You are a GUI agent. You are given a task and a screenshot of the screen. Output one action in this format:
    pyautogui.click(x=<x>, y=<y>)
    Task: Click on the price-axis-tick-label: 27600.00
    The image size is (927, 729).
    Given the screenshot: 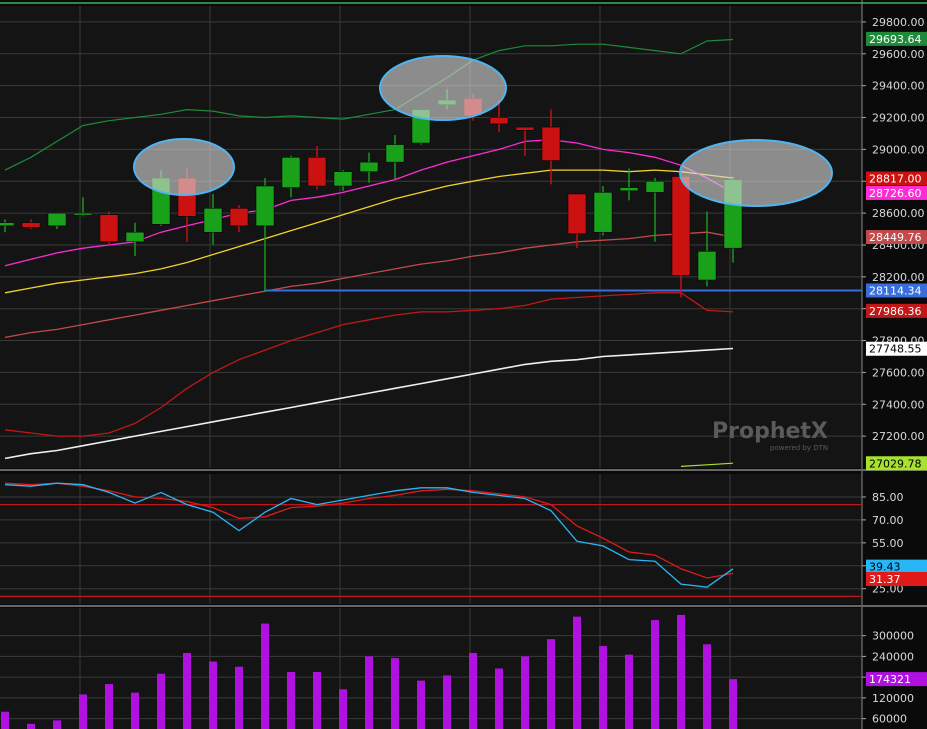 What is the action you would take?
    pyautogui.click(x=898, y=372)
    